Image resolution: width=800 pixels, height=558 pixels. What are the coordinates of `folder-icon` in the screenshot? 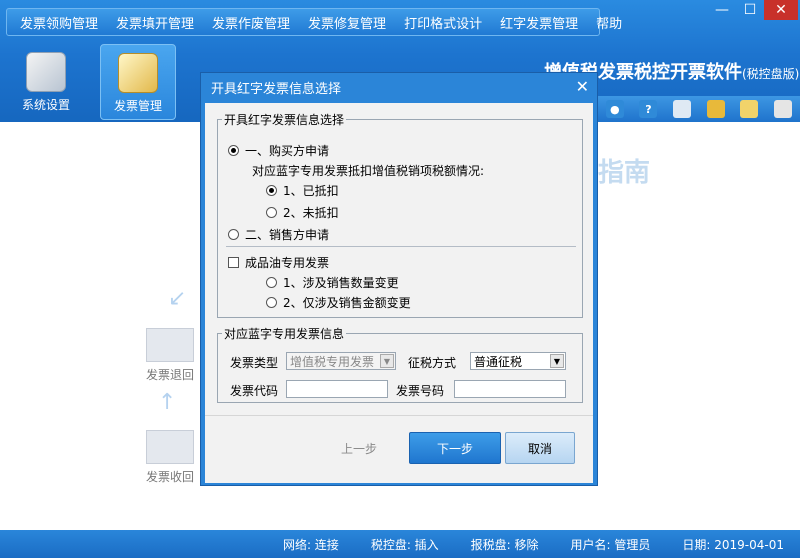 It's located at (138, 73).